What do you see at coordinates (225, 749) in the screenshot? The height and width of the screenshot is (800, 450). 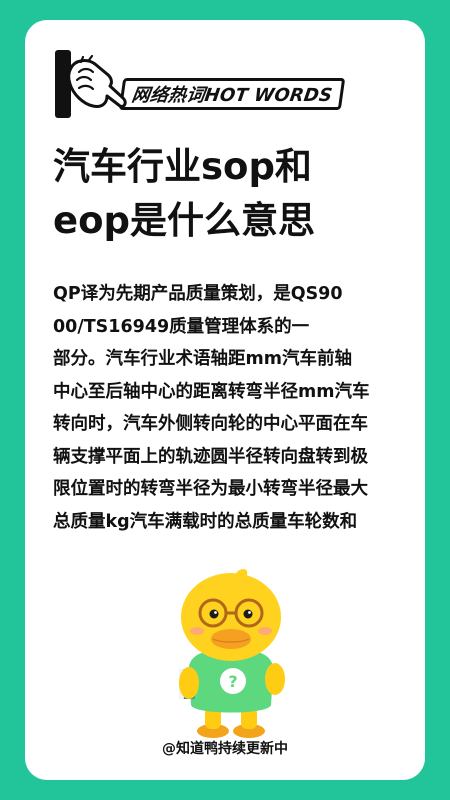 I see `footer-credit: @知道鸭持续更新中` at bounding box center [225, 749].